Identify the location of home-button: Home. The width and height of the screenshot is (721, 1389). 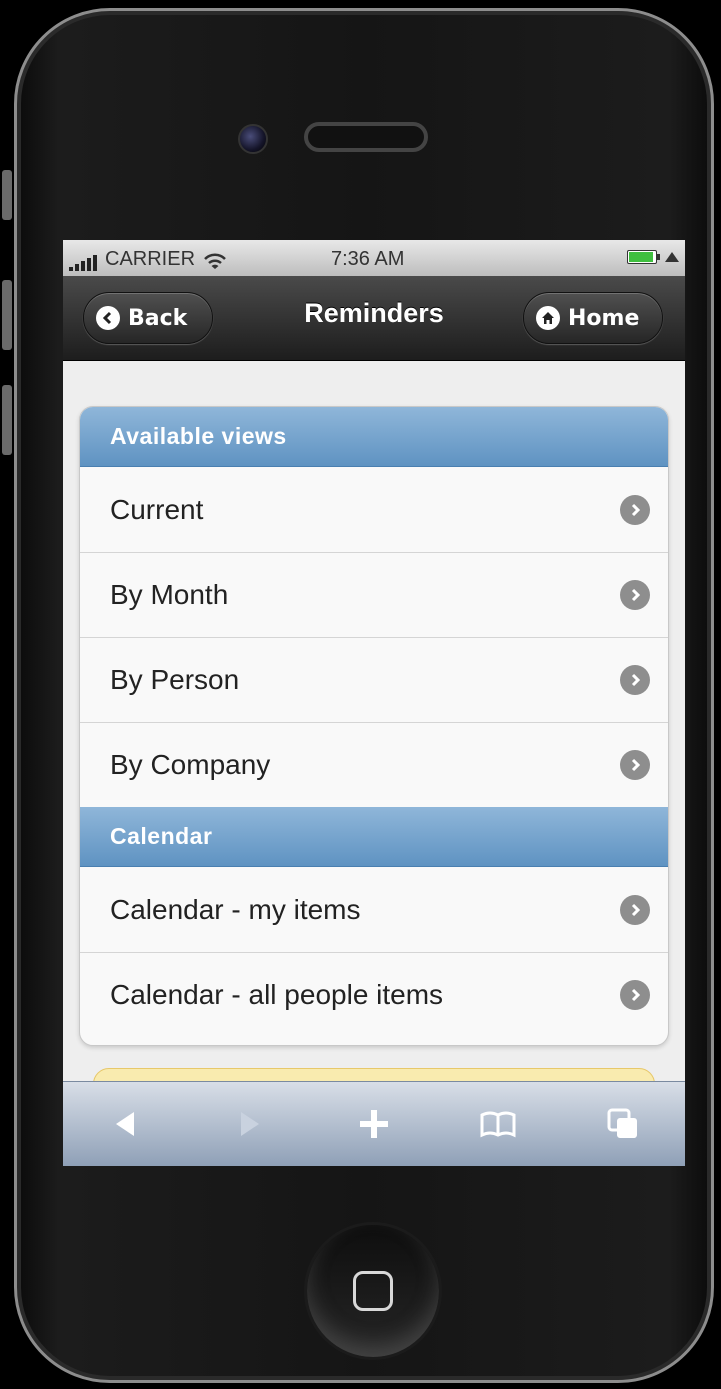
(593, 318).